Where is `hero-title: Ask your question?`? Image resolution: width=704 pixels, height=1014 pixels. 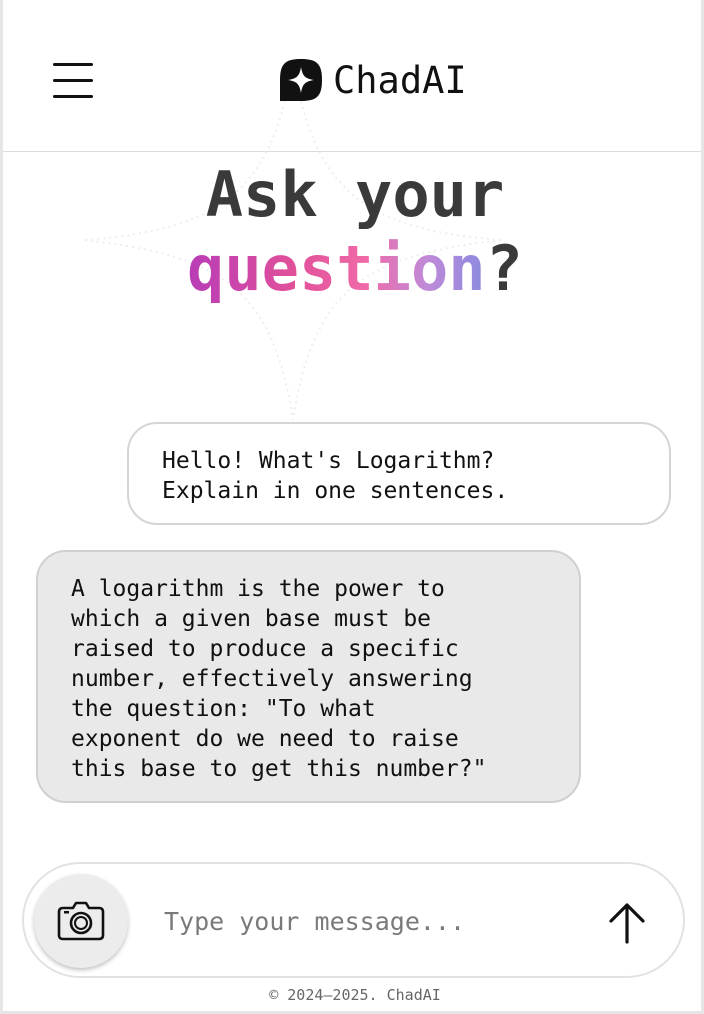
hero-title: Ask your question? is located at coordinates (352, 232).